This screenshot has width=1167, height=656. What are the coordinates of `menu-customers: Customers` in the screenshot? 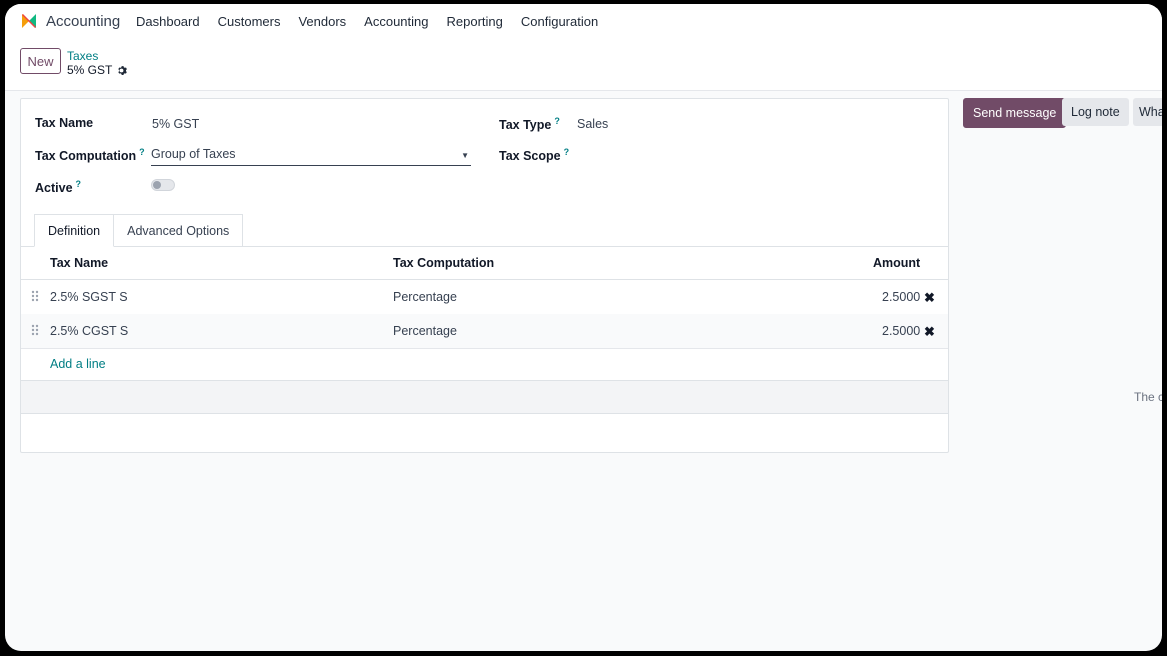 It's located at (249, 21).